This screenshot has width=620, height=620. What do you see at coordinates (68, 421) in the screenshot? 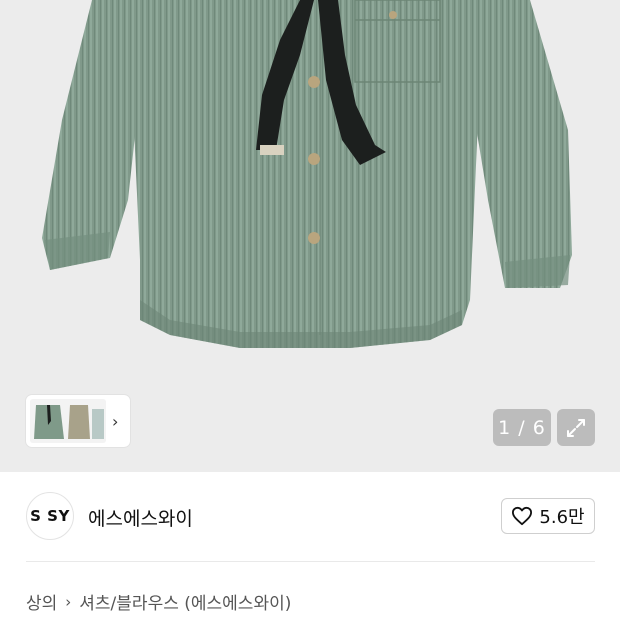
I see `thumbnail-image` at bounding box center [68, 421].